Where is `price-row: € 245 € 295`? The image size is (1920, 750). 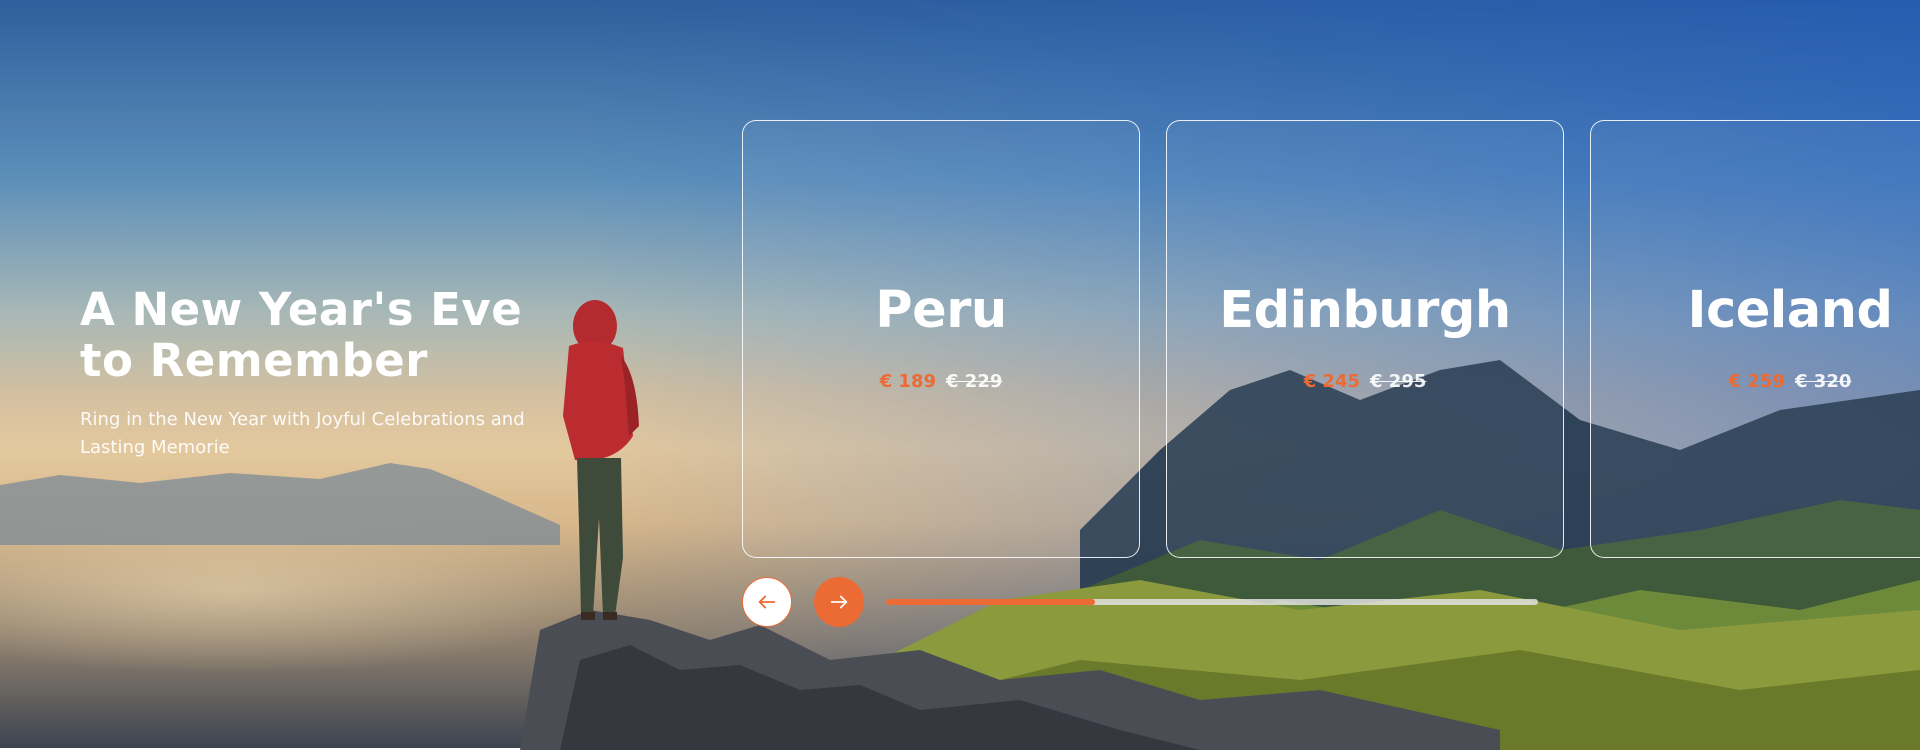
price-row: € 245 € 295 is located at coordinates (1365, 381).